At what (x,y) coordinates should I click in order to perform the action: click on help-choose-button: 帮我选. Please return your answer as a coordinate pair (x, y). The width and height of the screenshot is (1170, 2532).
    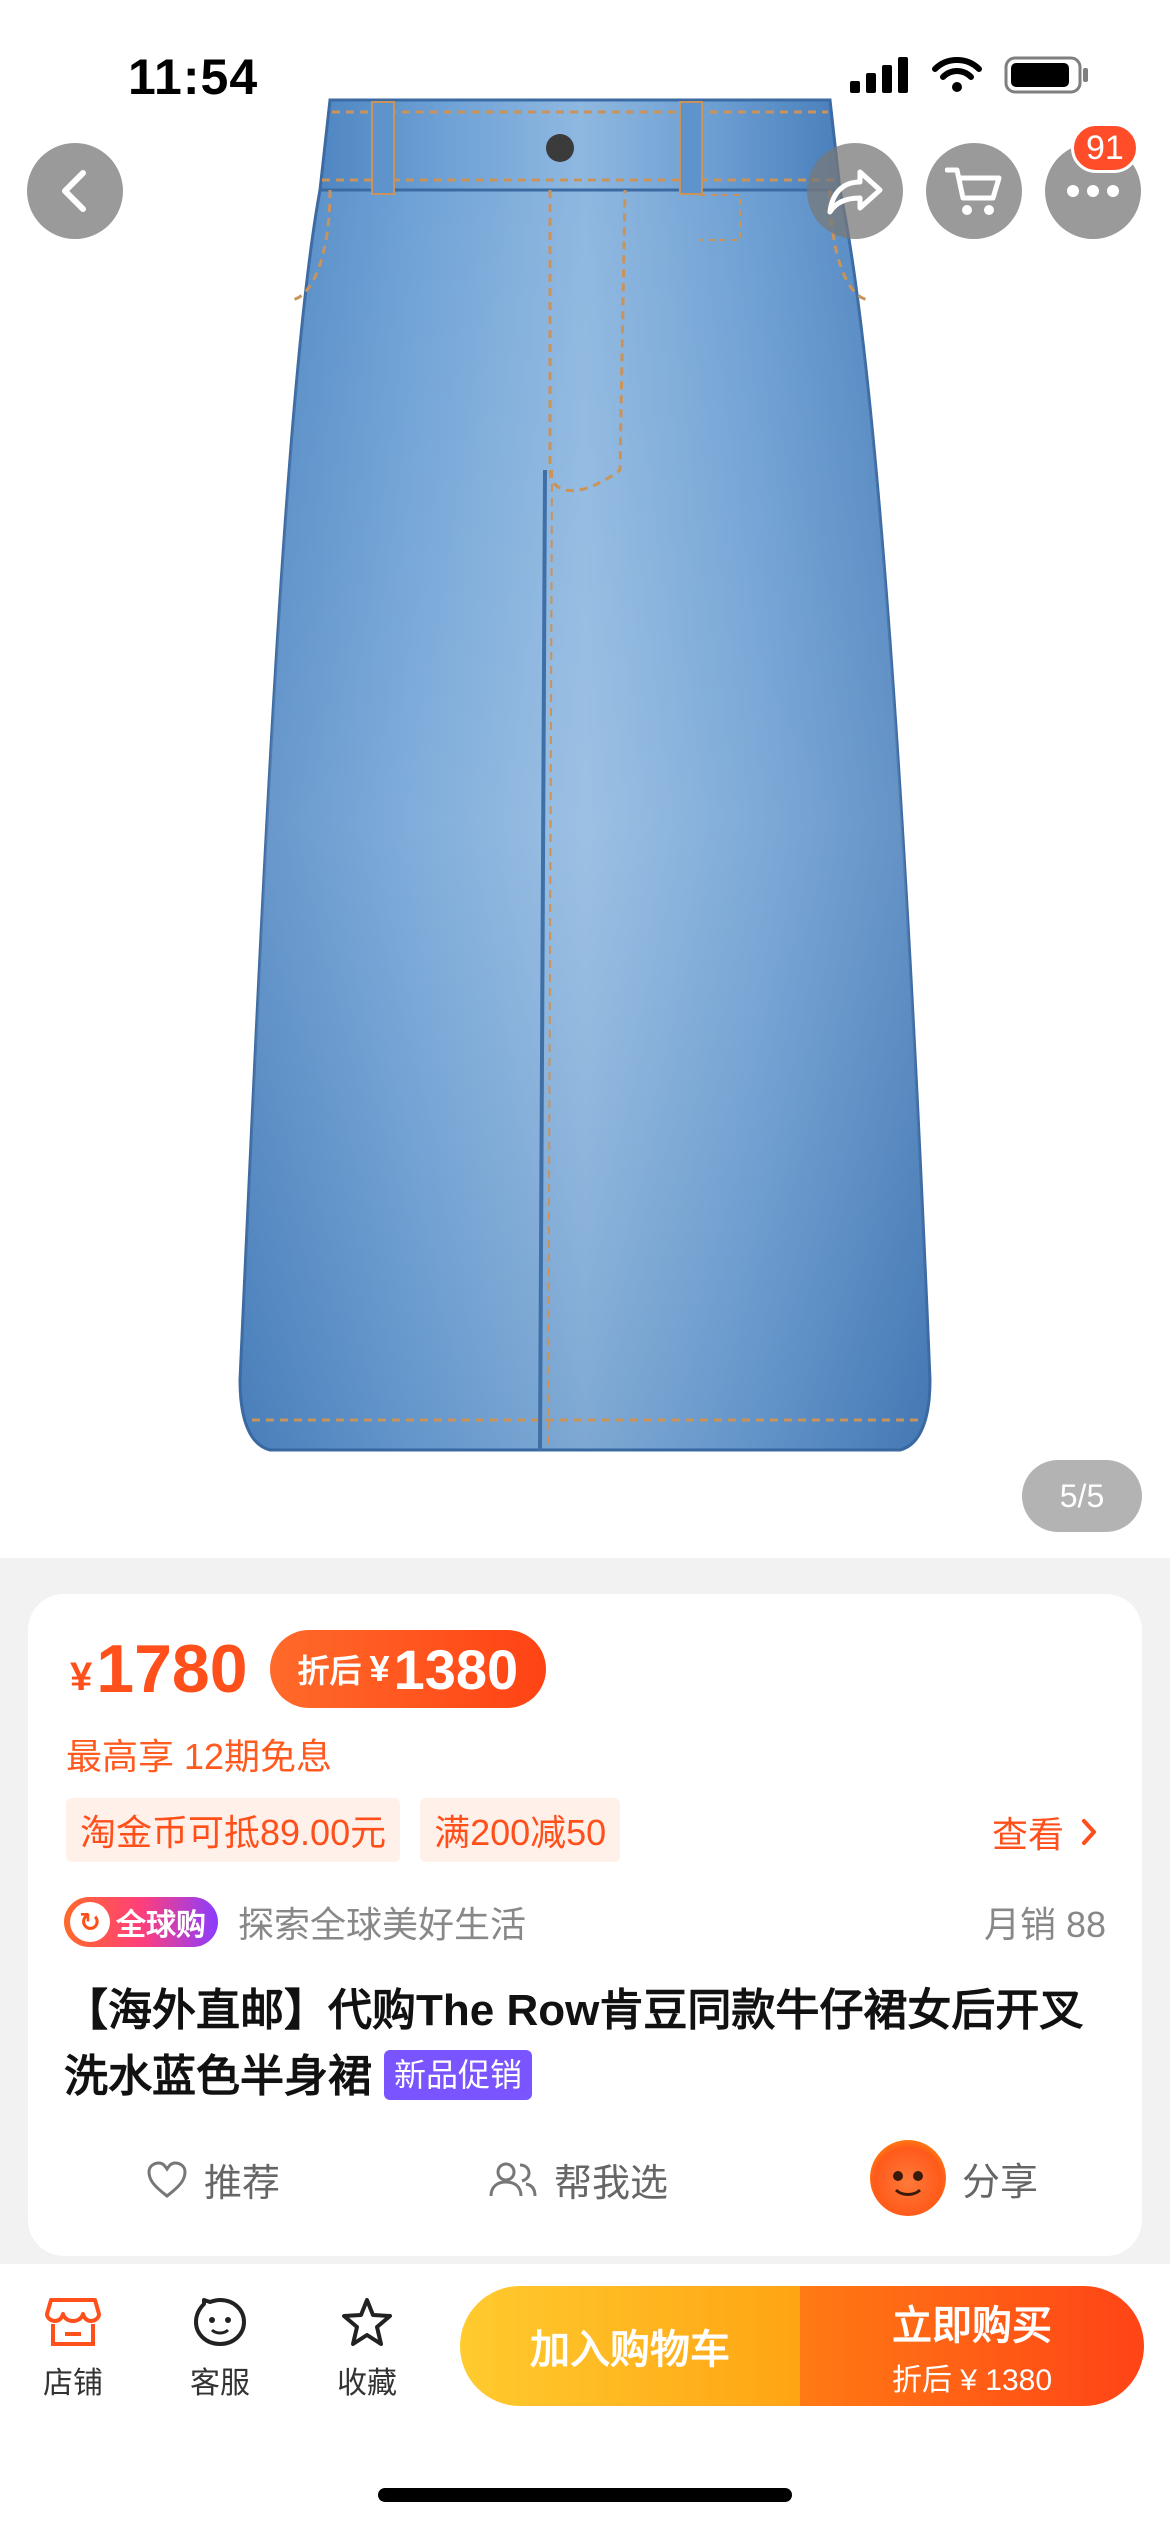
    Looking at the image, I should click on (578, 2179).